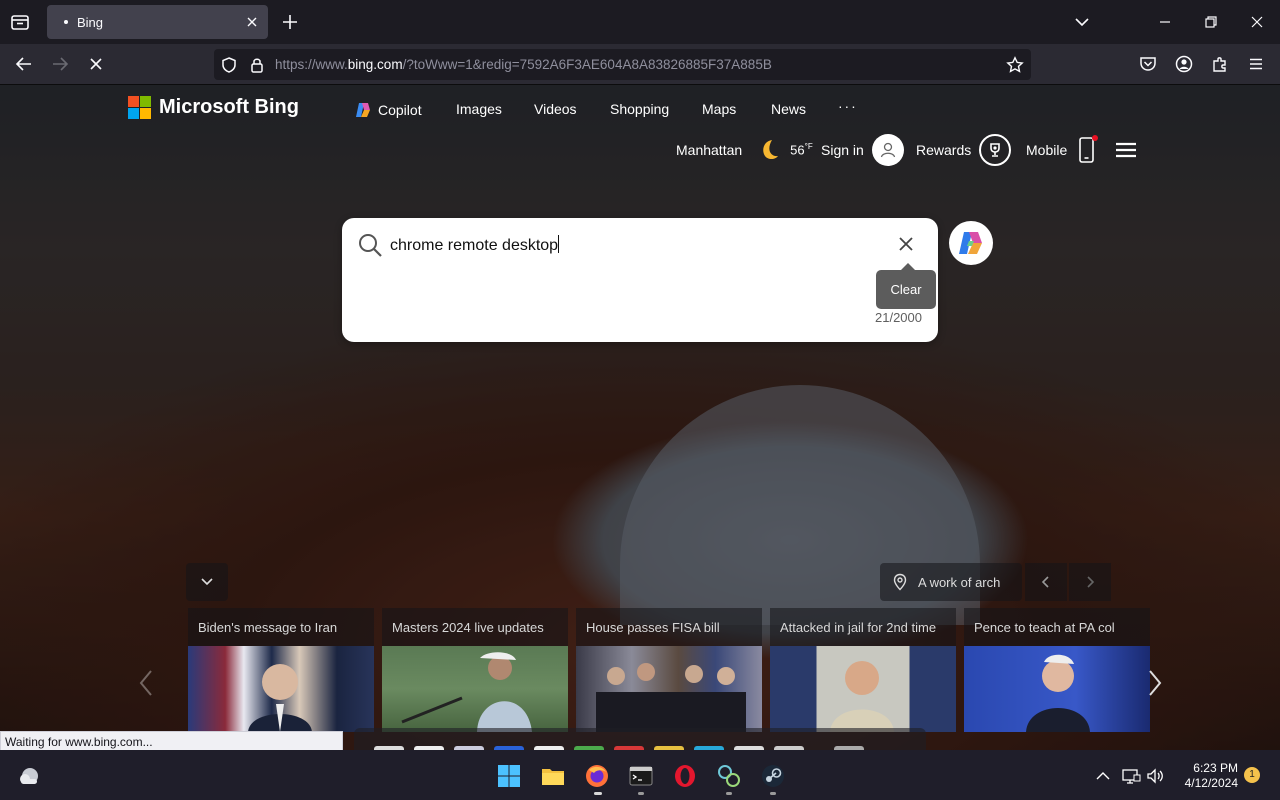 This screenshot has height=800, width=1280. I want to click on location-pin-icon, so click(900, 582).